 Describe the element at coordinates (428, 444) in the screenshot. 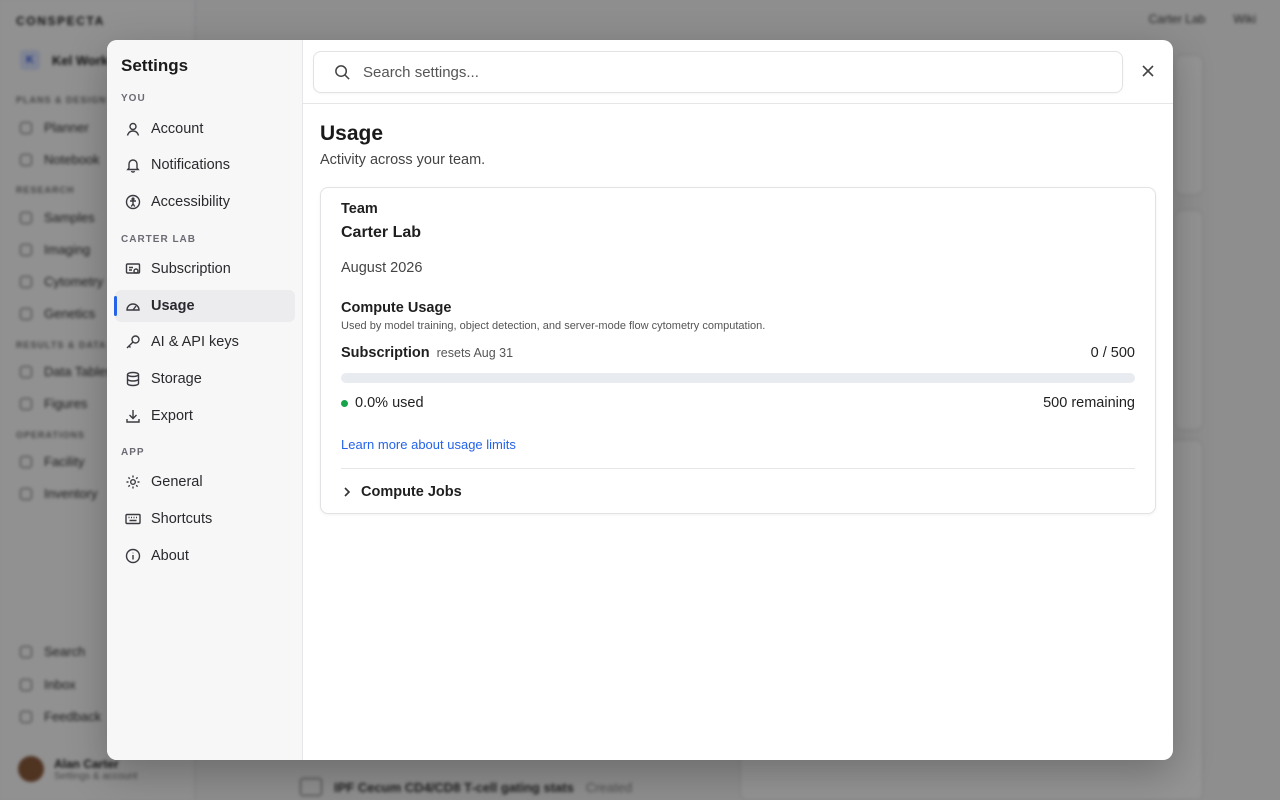

I see `learn-more-link: Learn more about usage limits` at that location.